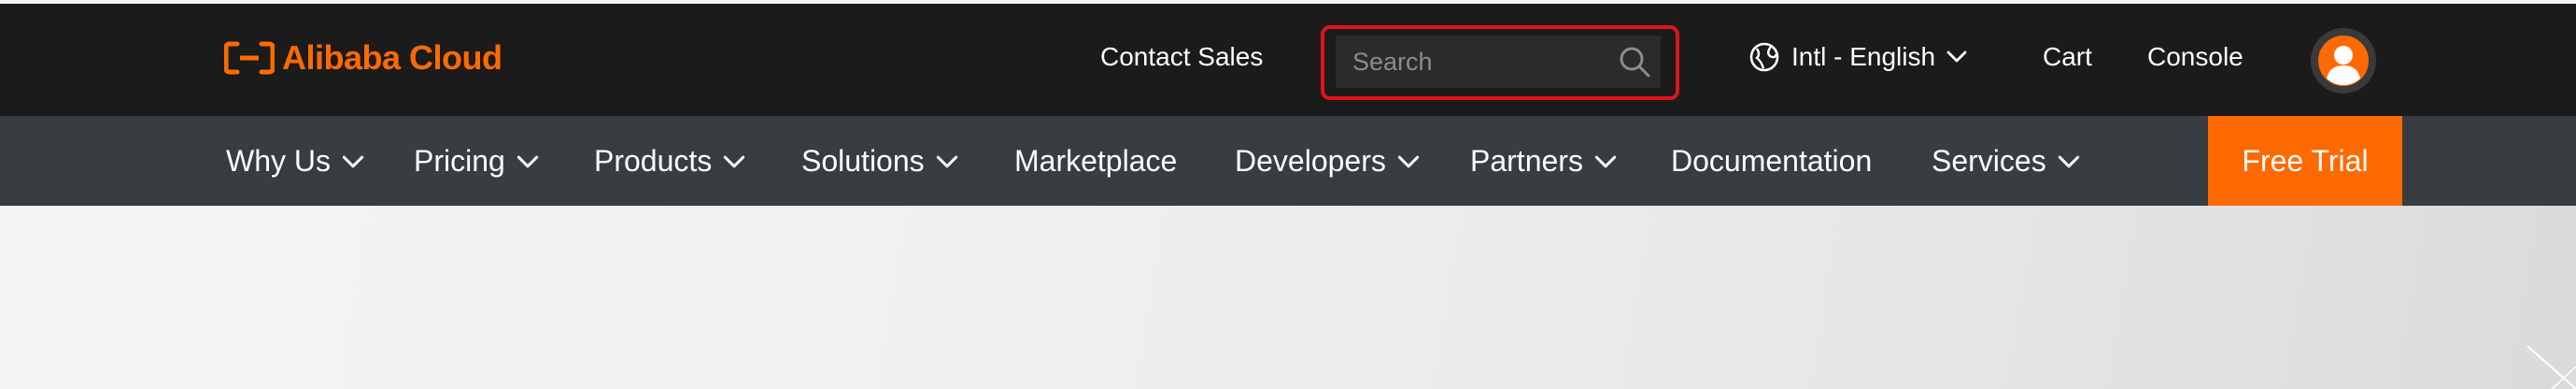  I want to click on language-label: Intl - English, so click(1863, 56).